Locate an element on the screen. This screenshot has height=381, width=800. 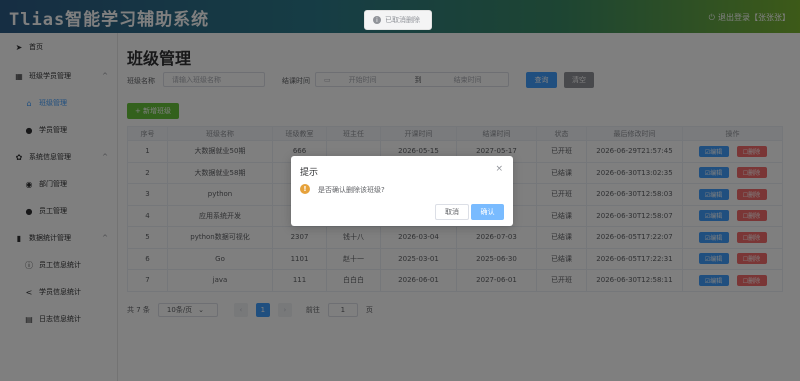
toast-text: 已取消删除 is located at coordinates (402, 20).